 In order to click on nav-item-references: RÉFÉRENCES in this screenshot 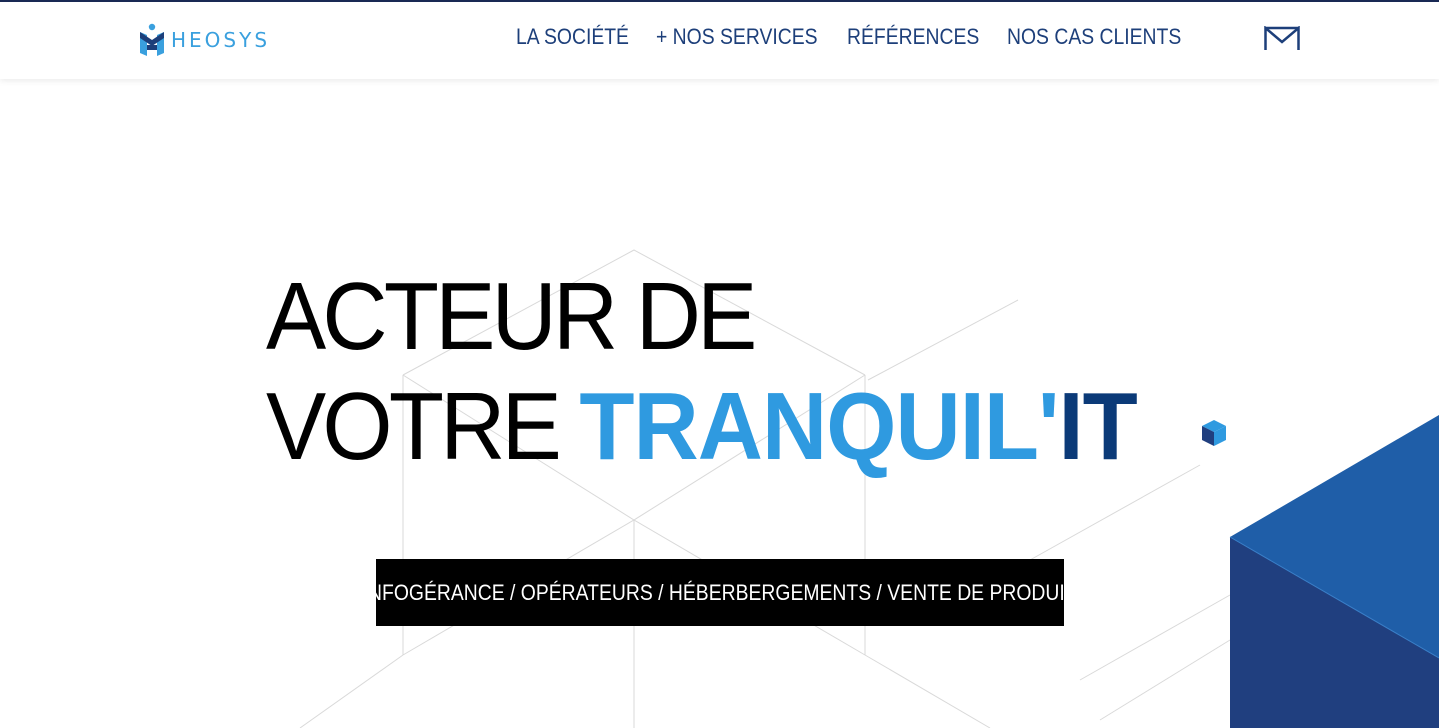, I will do `click(917, 37)`.